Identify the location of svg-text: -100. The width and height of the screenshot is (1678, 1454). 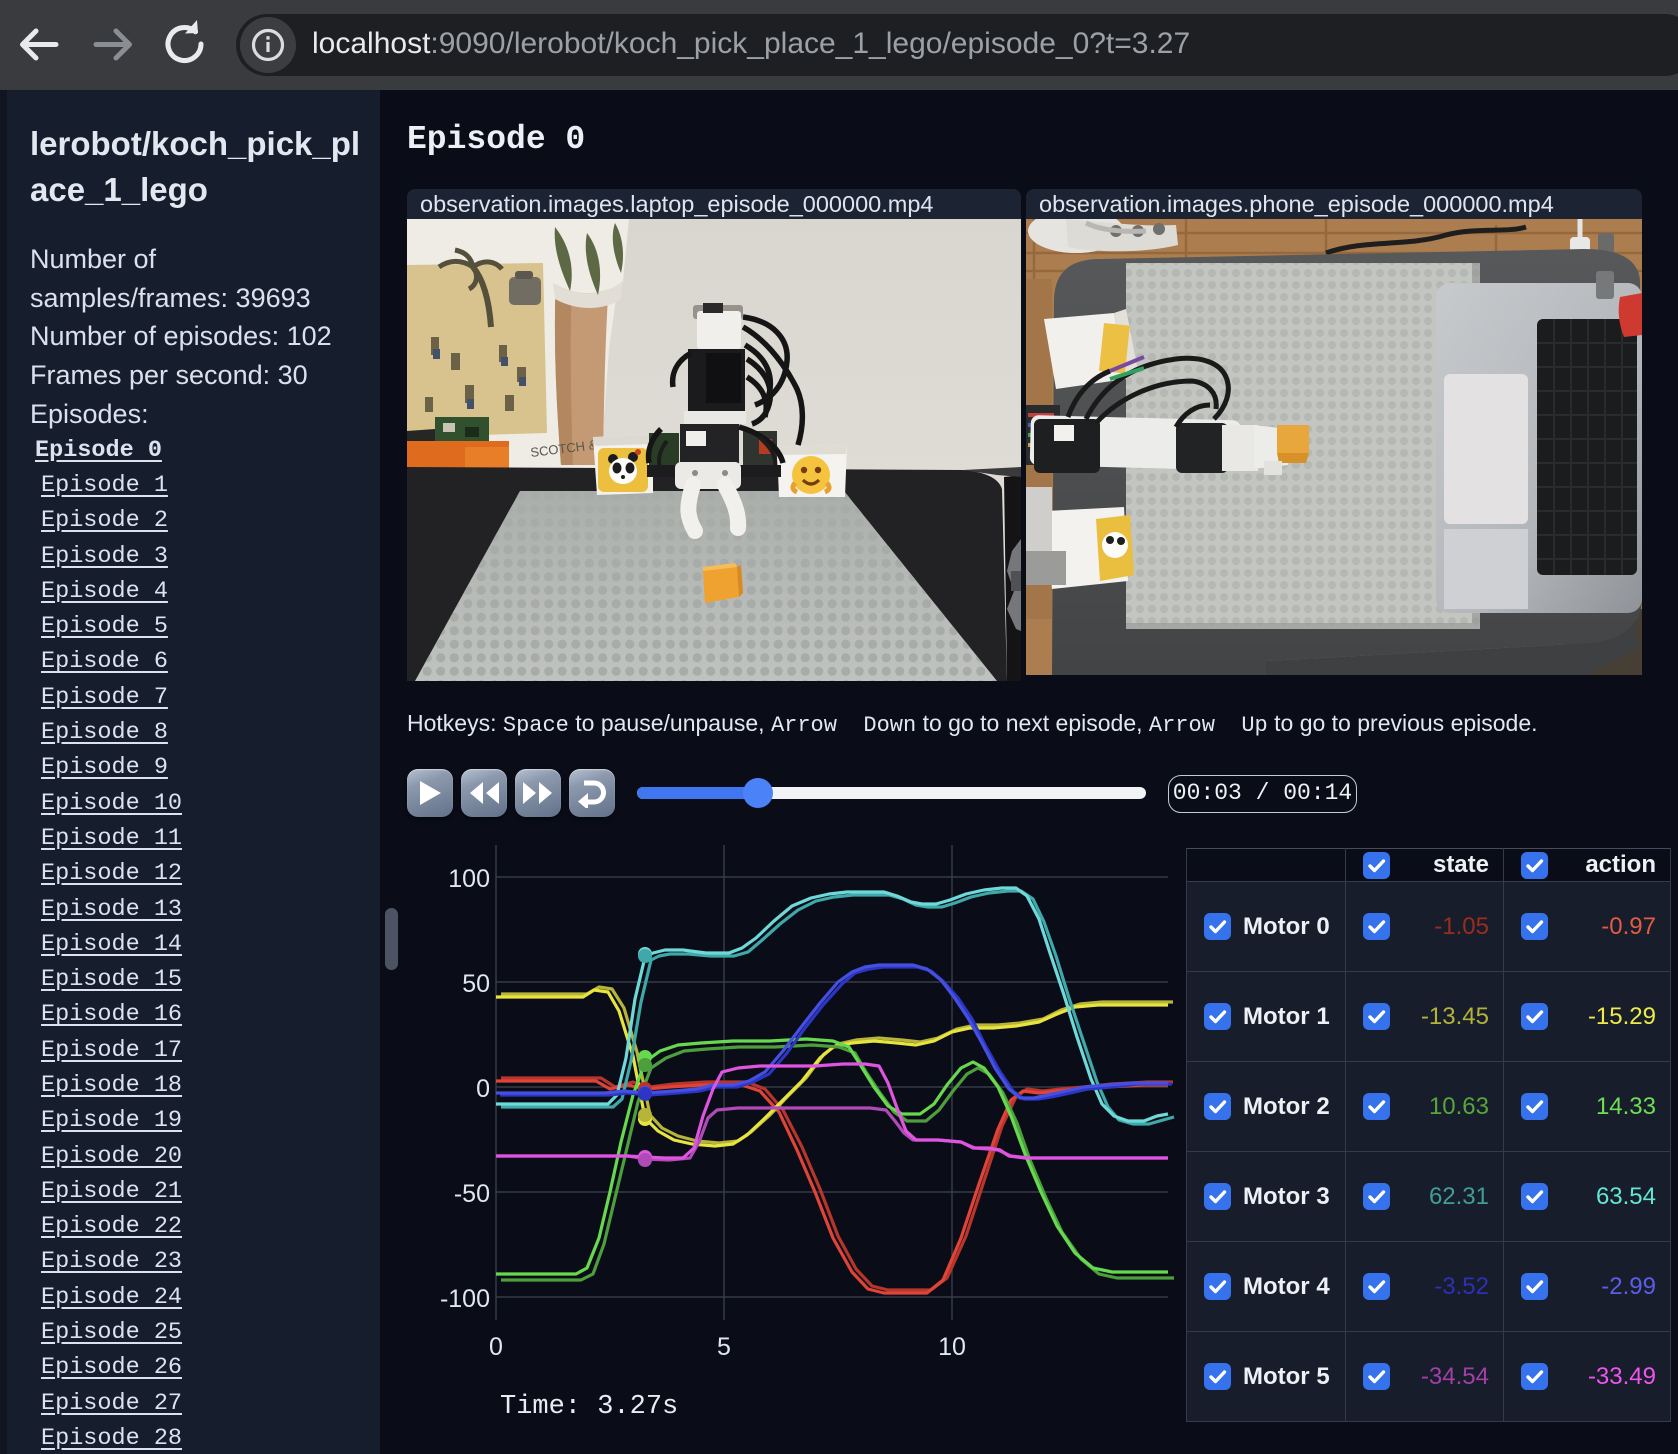
(465, 1299).